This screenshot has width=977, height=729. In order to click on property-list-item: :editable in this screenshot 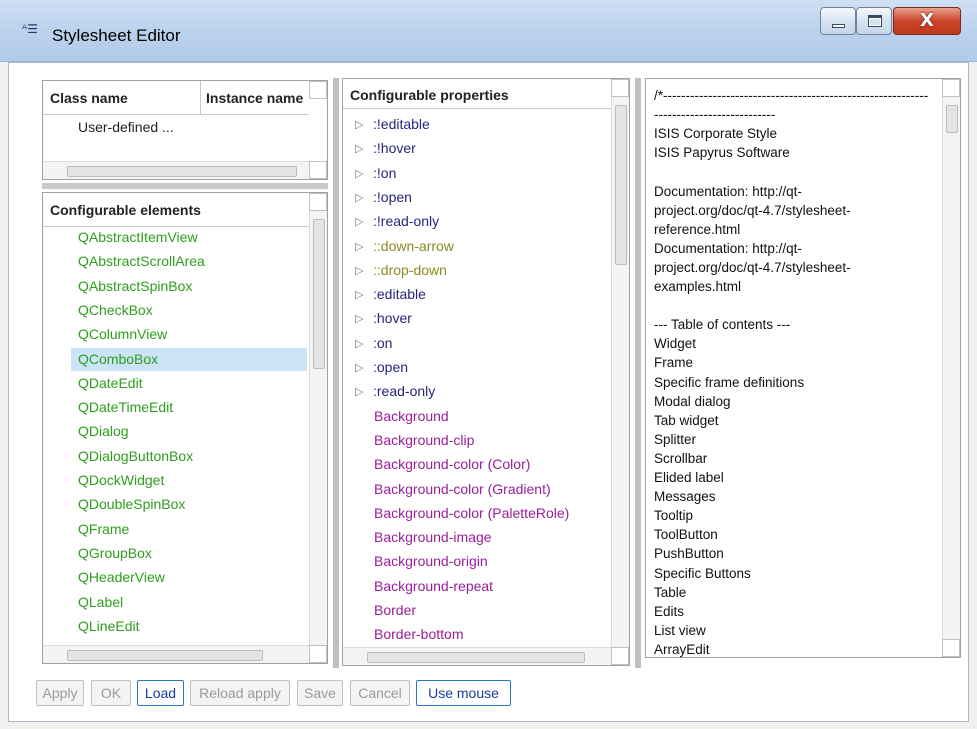, I will do `click(399, 294)`.